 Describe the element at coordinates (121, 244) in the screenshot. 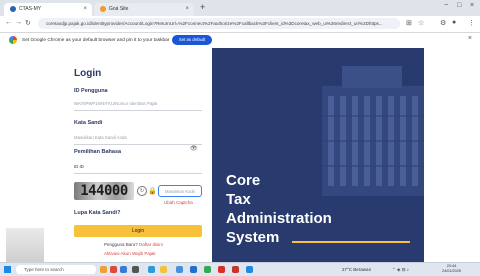

I see `register-prompt: Pengguna Baru?` at that location.